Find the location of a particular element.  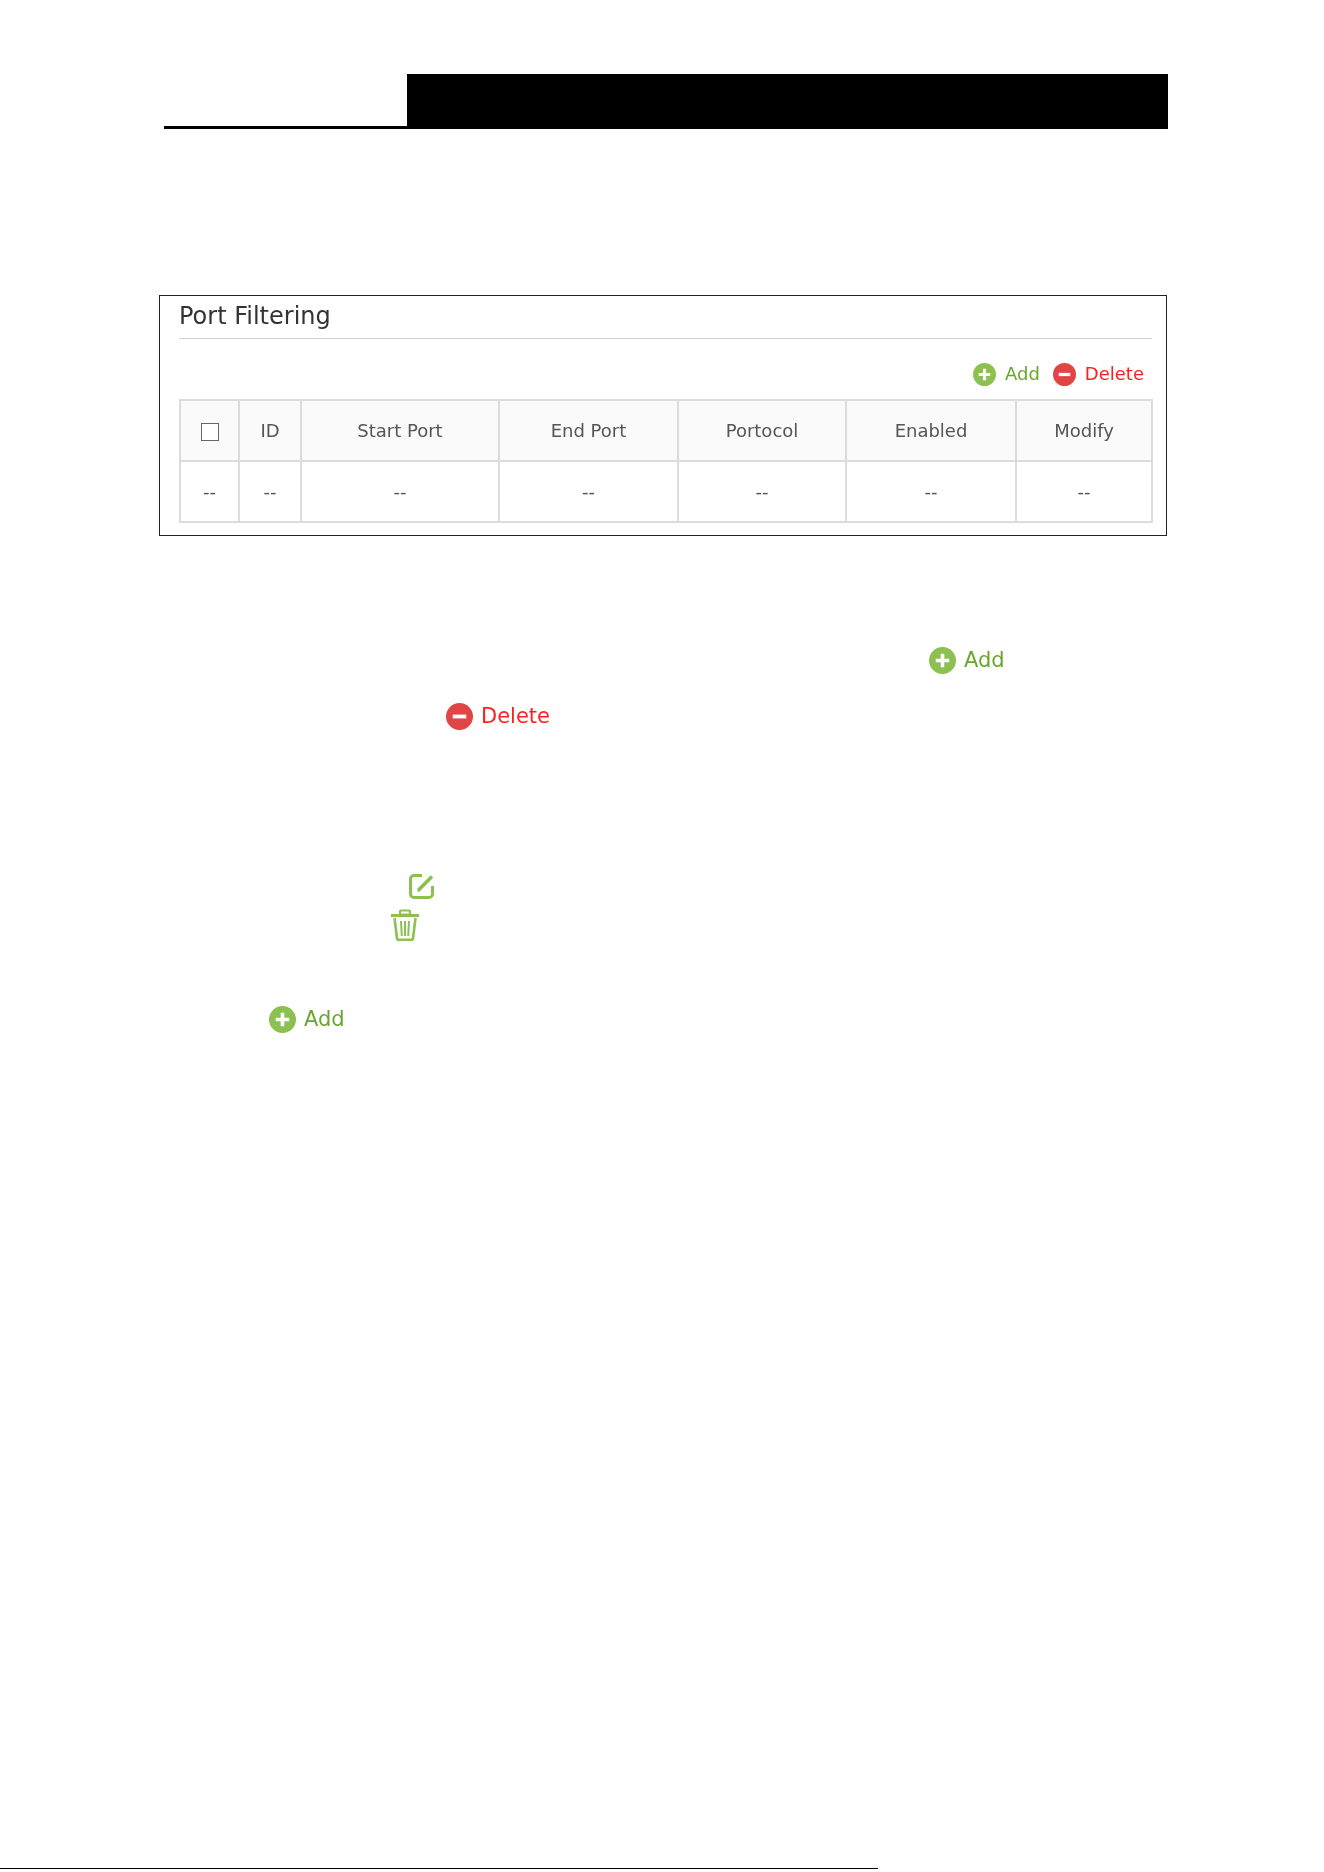

column-header: Start Port is located at coordinates (400, 430).